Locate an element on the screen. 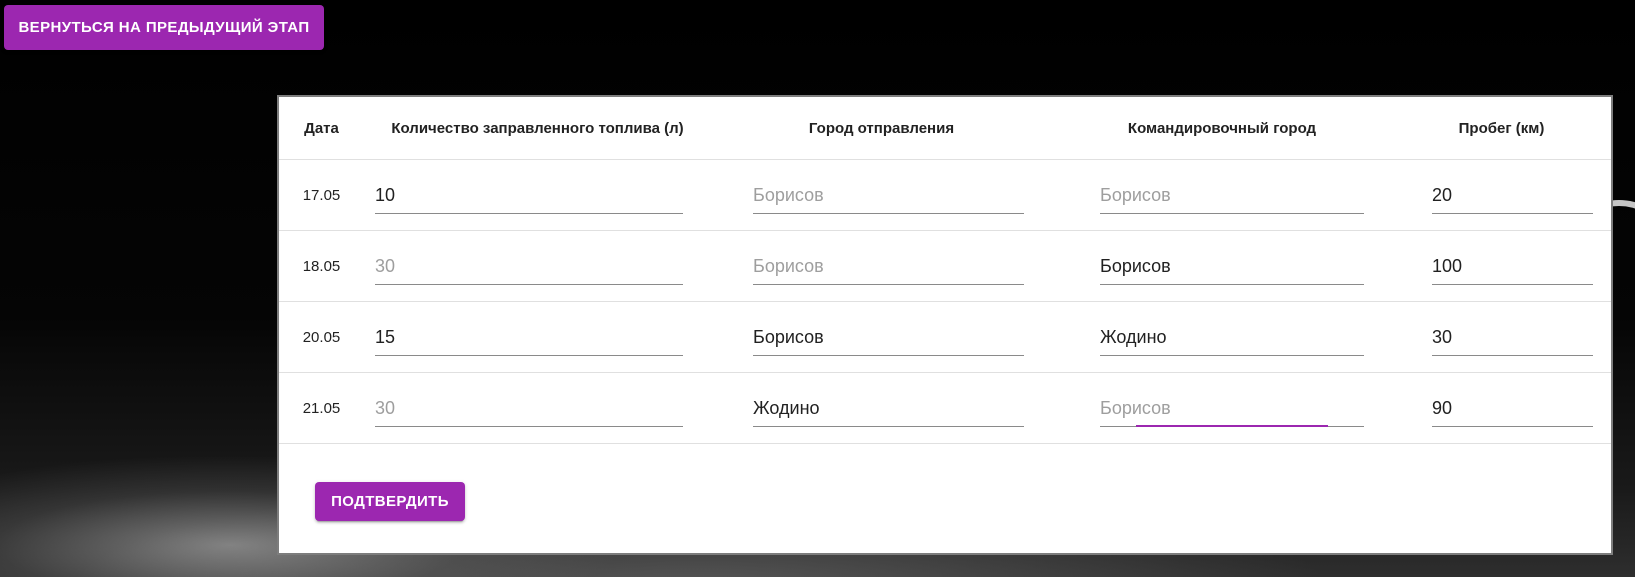  column-header-destination-city: Командировочный город is located at coordinates (1222, 128).